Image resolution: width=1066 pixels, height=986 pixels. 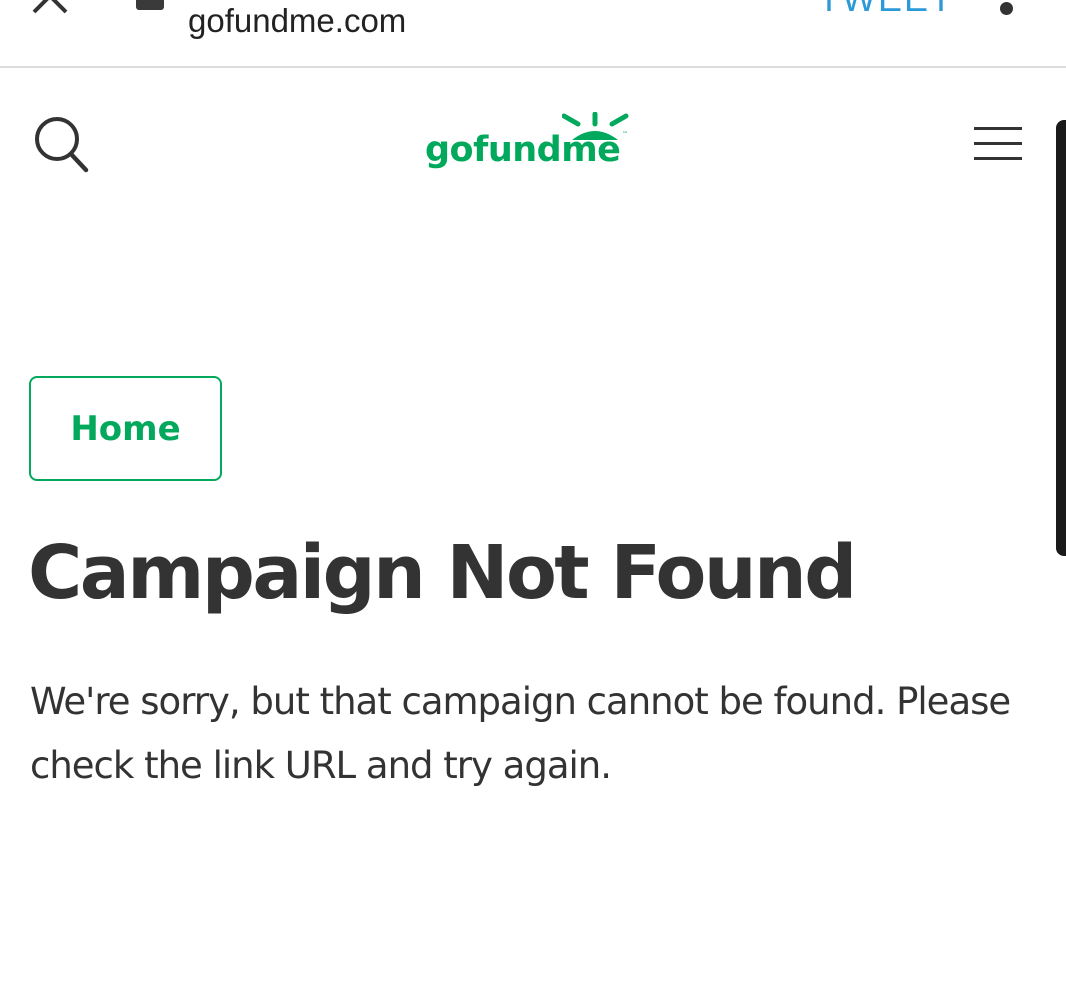 What do you see at coordinates (442, 573) in the screenshot?
I see `page-title: Campaign Not Found` at bounding box center [442, 573].